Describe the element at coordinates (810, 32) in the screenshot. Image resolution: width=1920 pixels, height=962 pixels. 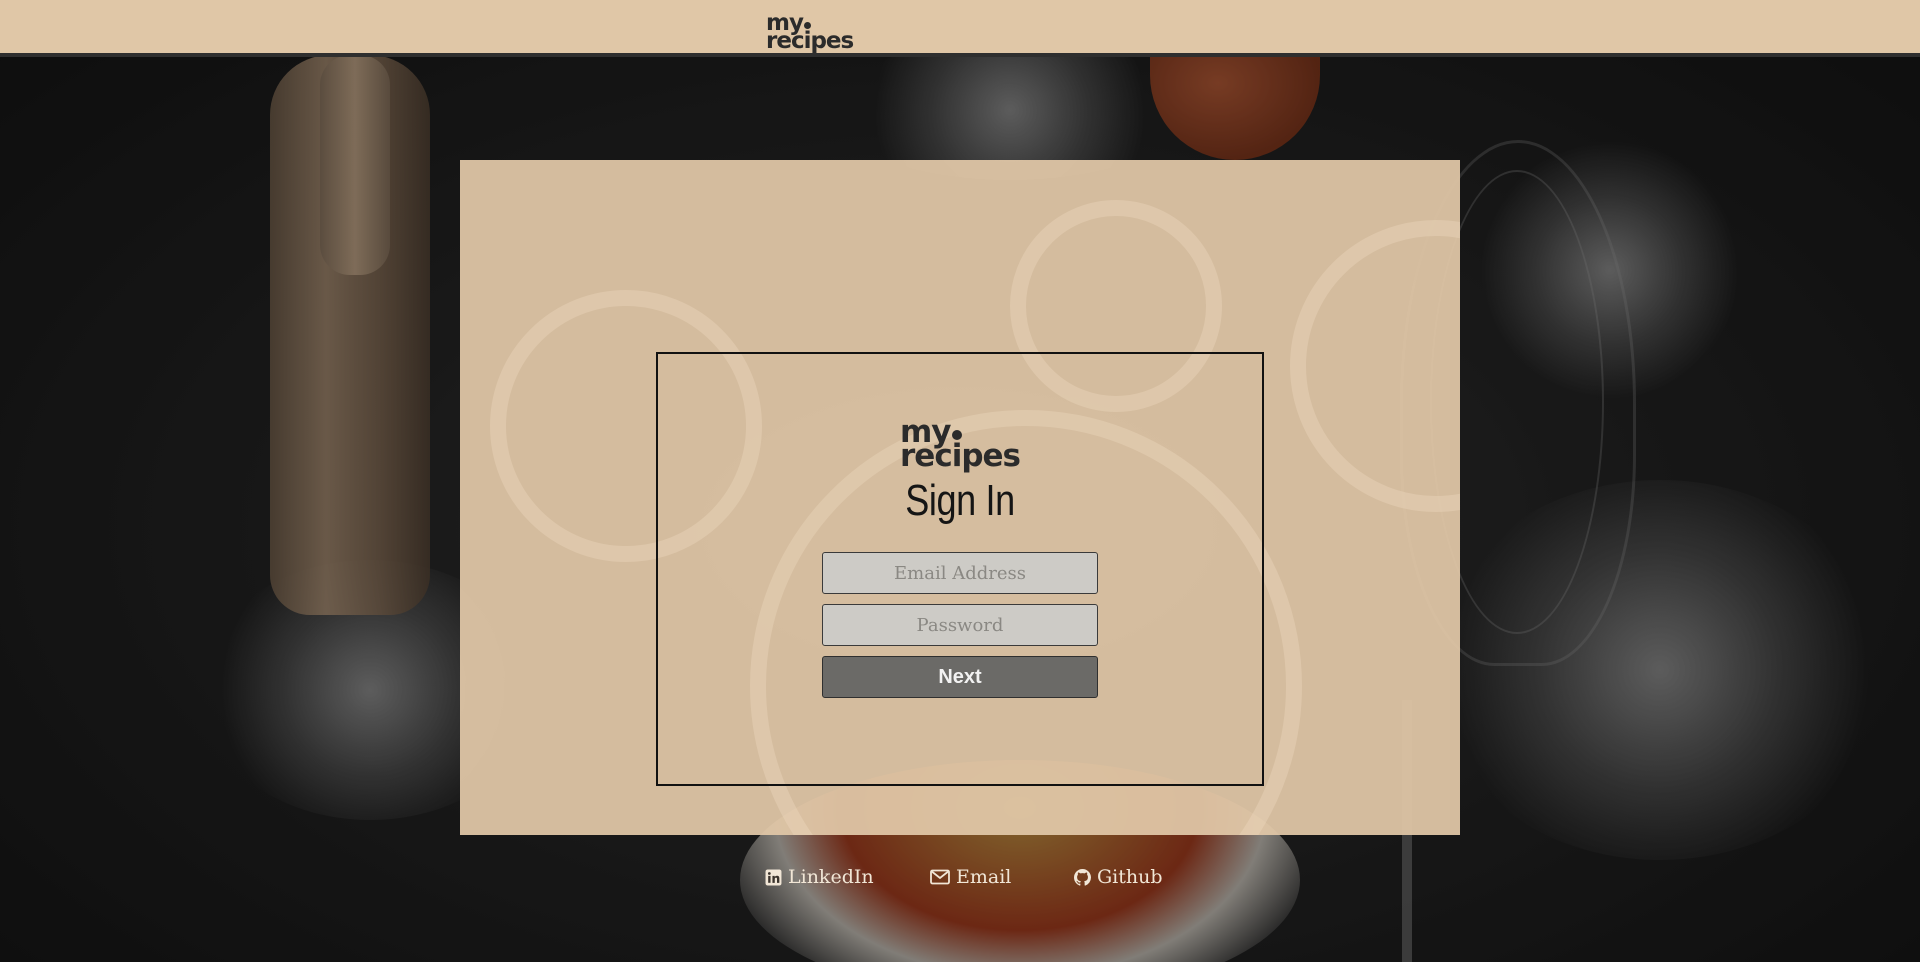
I see `header-logo: my recipes` at that location.